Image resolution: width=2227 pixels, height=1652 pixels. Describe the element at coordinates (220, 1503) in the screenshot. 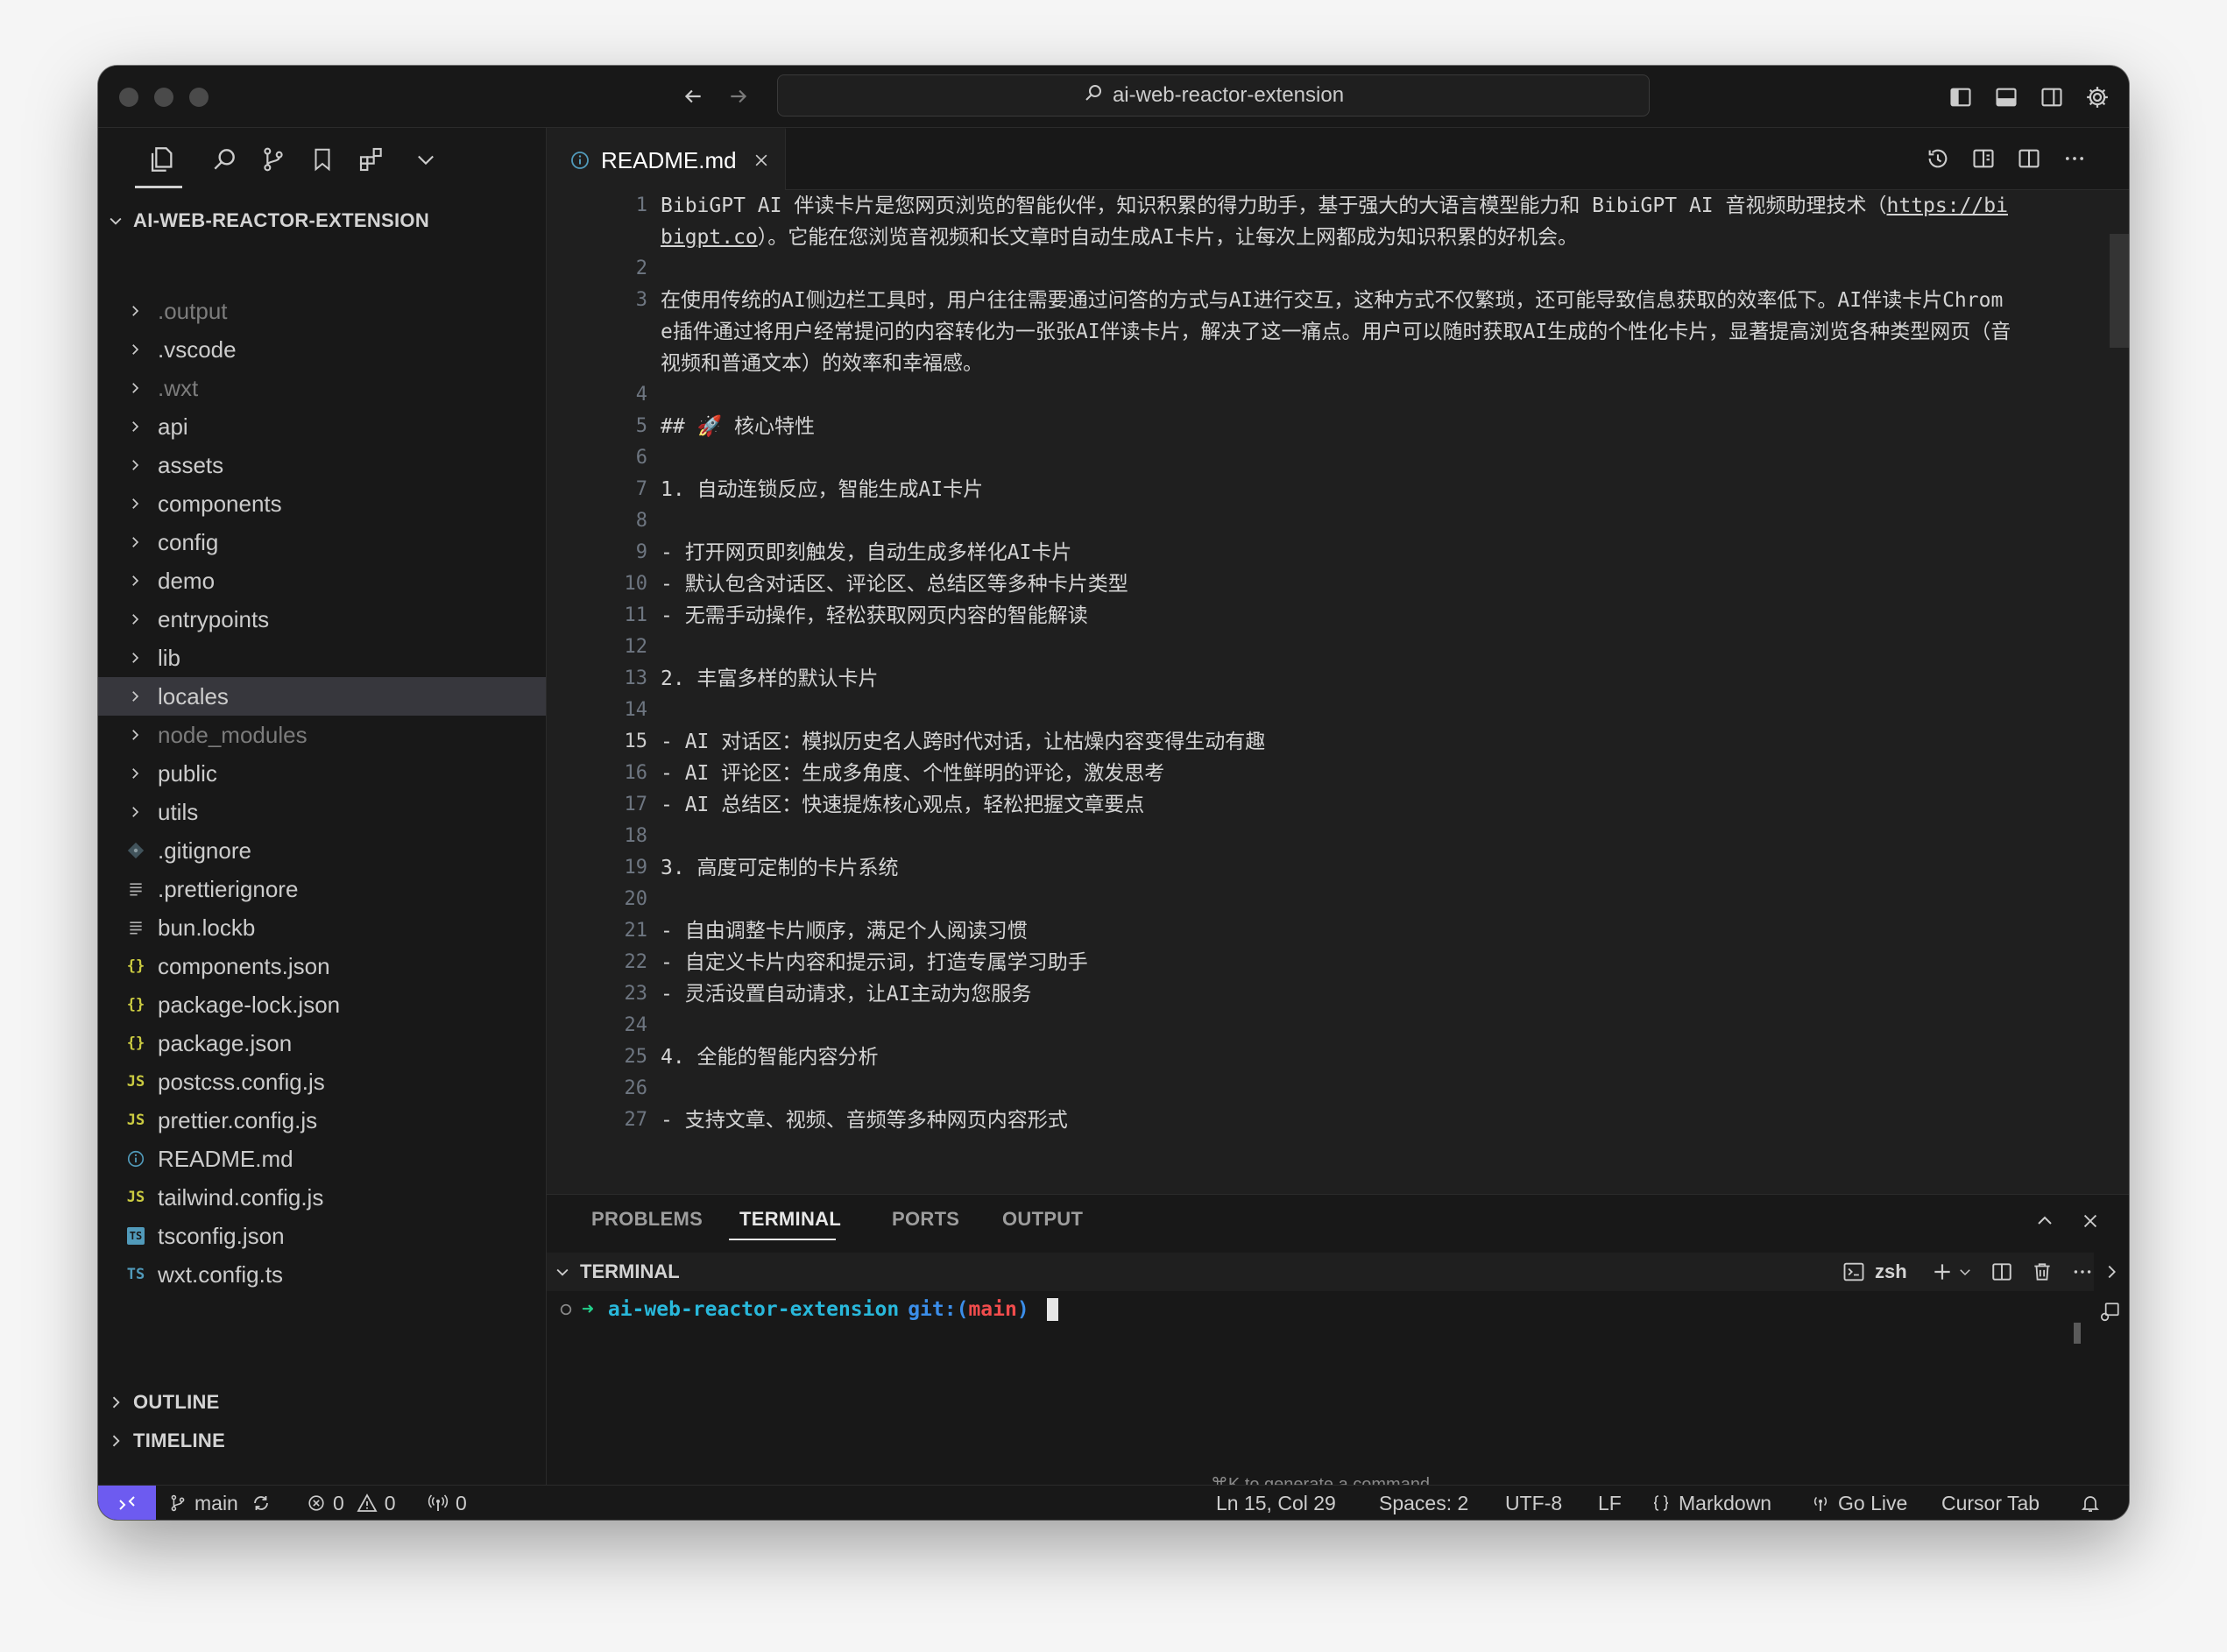

I see `branch-status: main` at that location.